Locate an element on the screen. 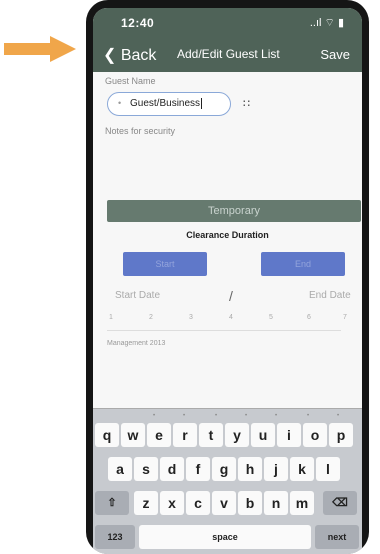 The height and width of the screenshot is (554, 380). backspace-icon: ⌫ is located at coordinates (340, 503).